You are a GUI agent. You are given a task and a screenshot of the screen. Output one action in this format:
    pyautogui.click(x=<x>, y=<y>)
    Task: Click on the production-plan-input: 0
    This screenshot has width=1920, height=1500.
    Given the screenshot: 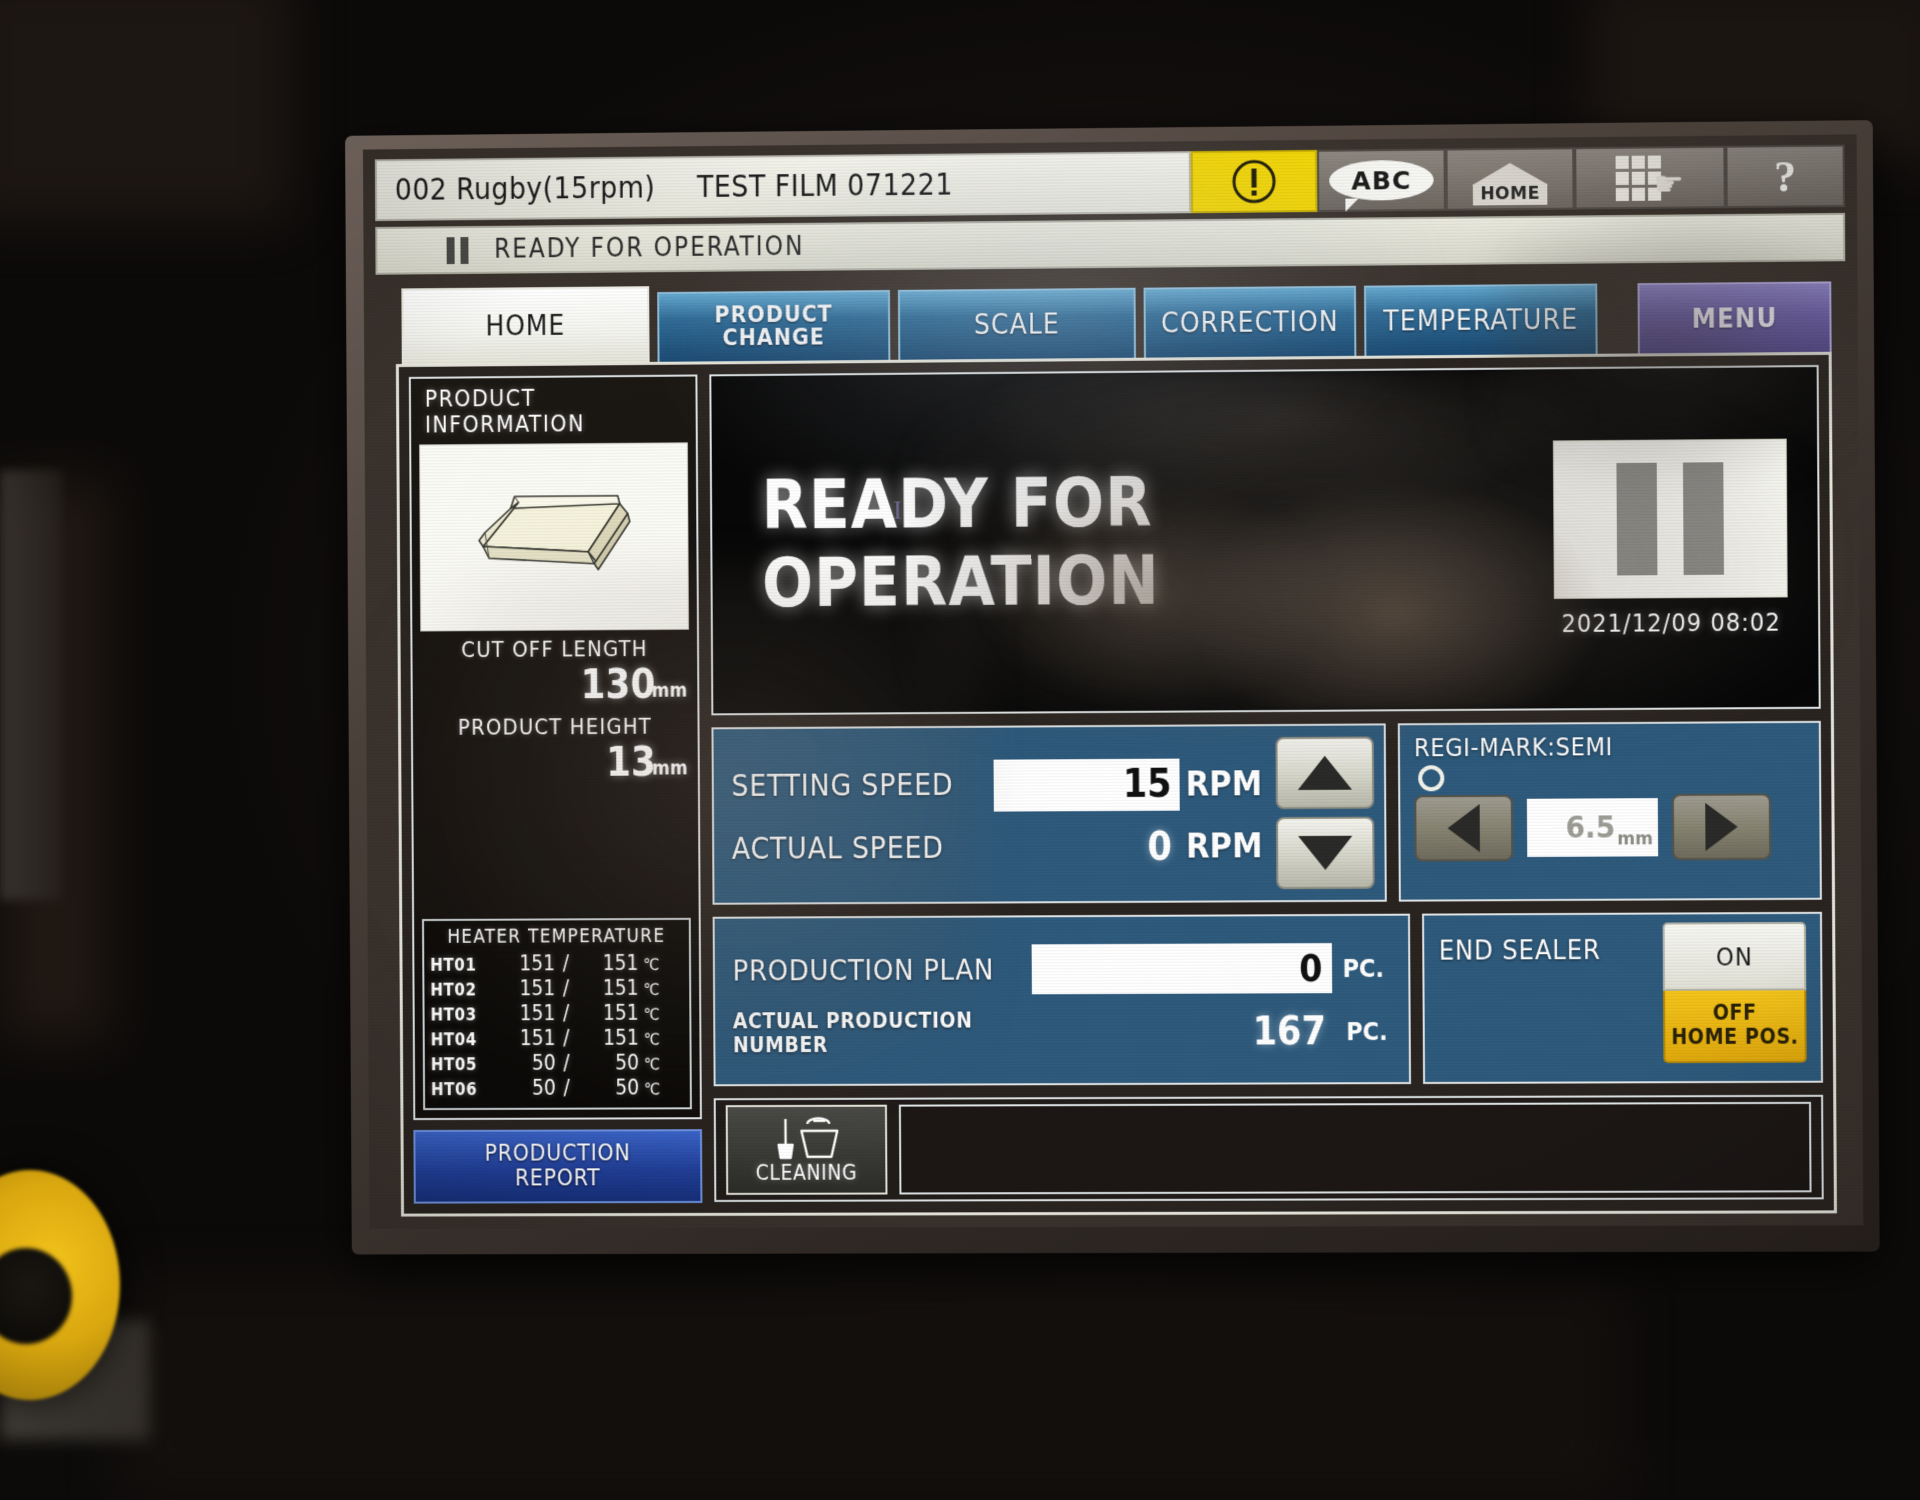 What is the action you would take?
    pyautogui.click(x=1182, y=968)
    